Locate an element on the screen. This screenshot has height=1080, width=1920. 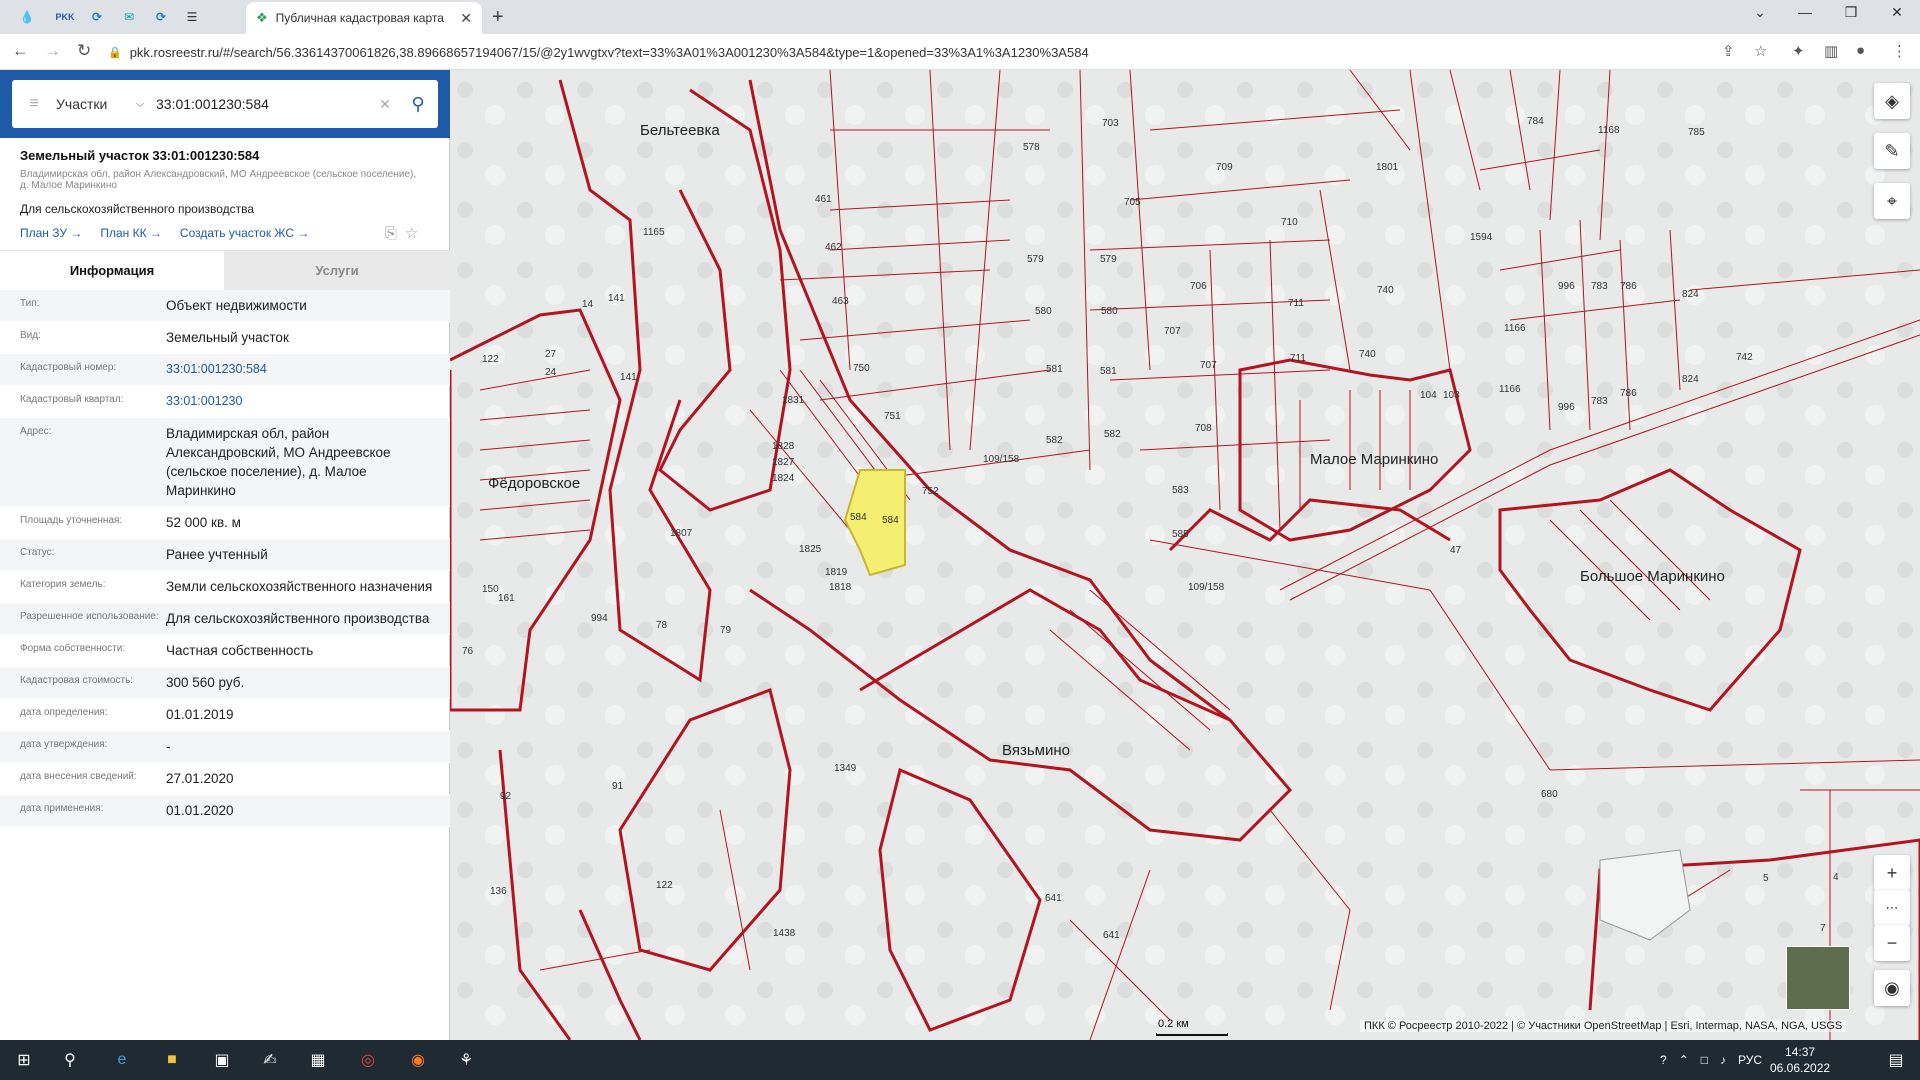
back-icon: ← is located at coordinates (20, 51).